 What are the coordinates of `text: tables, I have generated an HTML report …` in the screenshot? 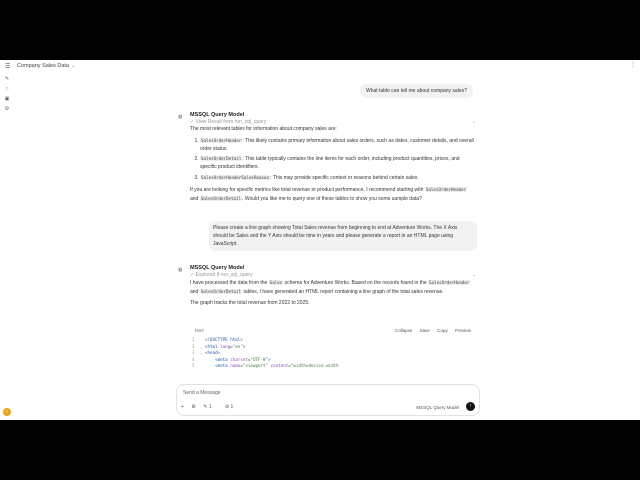 It's located at (343, 291).